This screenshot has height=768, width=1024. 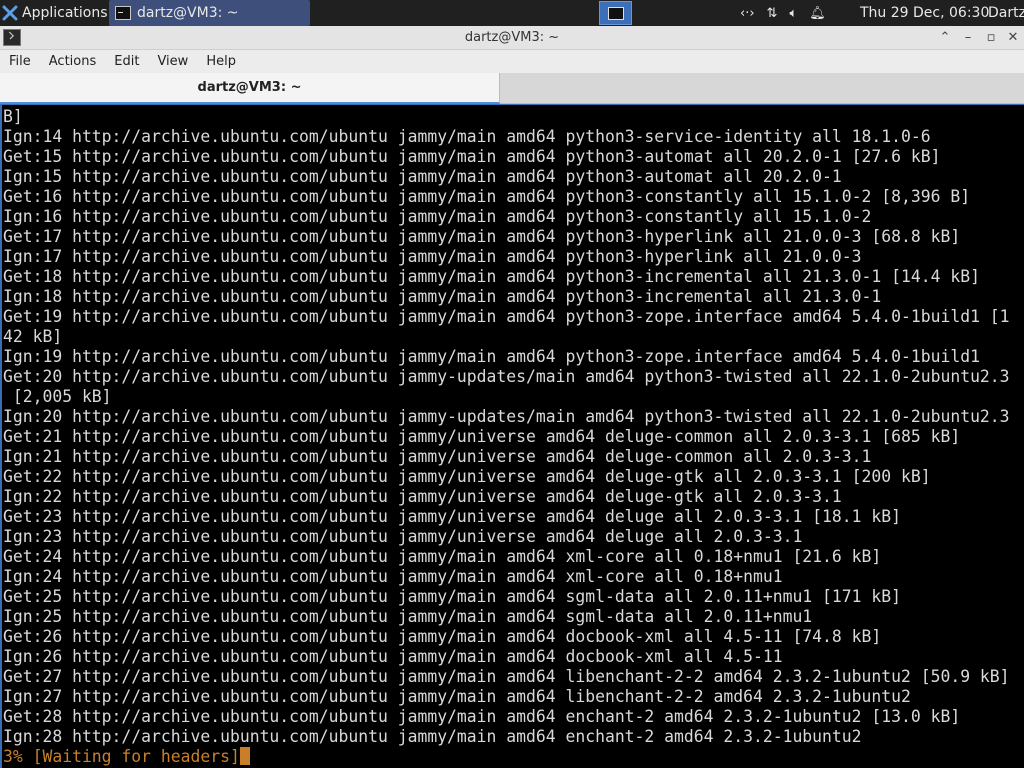 What do you see at coordinates (817, 13) in the screenshot?
I see `notification-bell-icon: 🔔︎` at bounding box center [817, 13].